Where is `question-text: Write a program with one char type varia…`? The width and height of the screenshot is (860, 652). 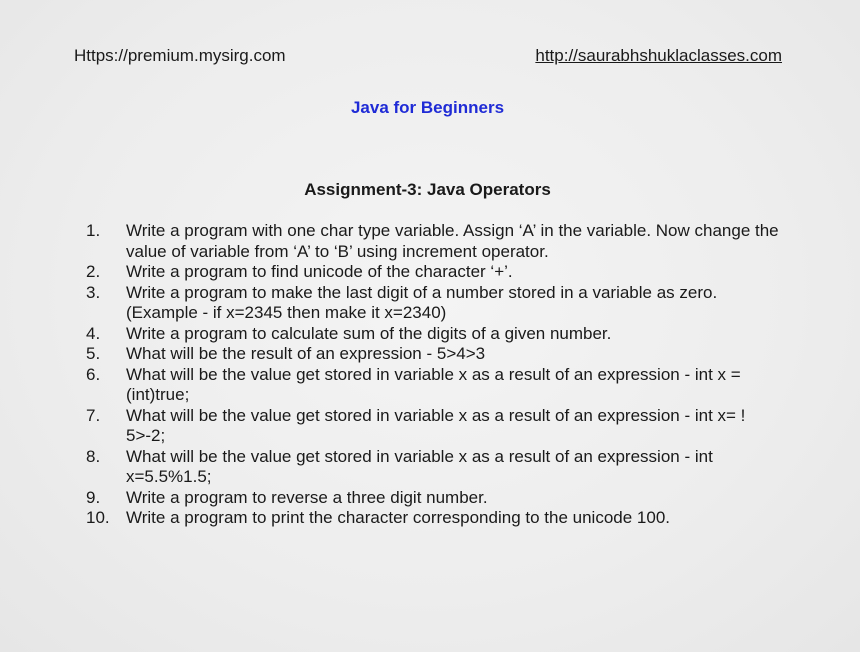 question-text: Write a program with one char type varia… is located at coordinates (452, 241).